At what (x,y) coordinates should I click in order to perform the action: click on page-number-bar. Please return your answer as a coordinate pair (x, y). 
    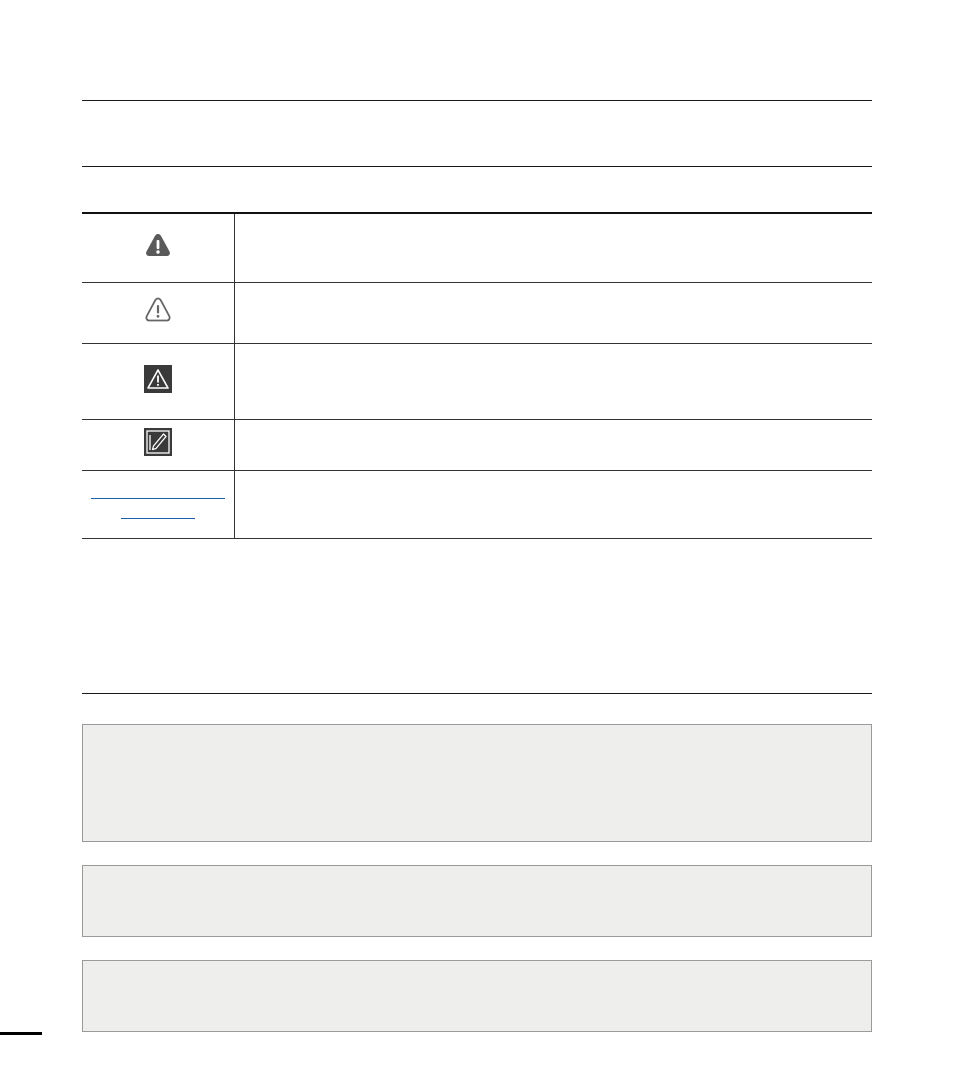
    Looking at the image, I should click on (21, 1033).